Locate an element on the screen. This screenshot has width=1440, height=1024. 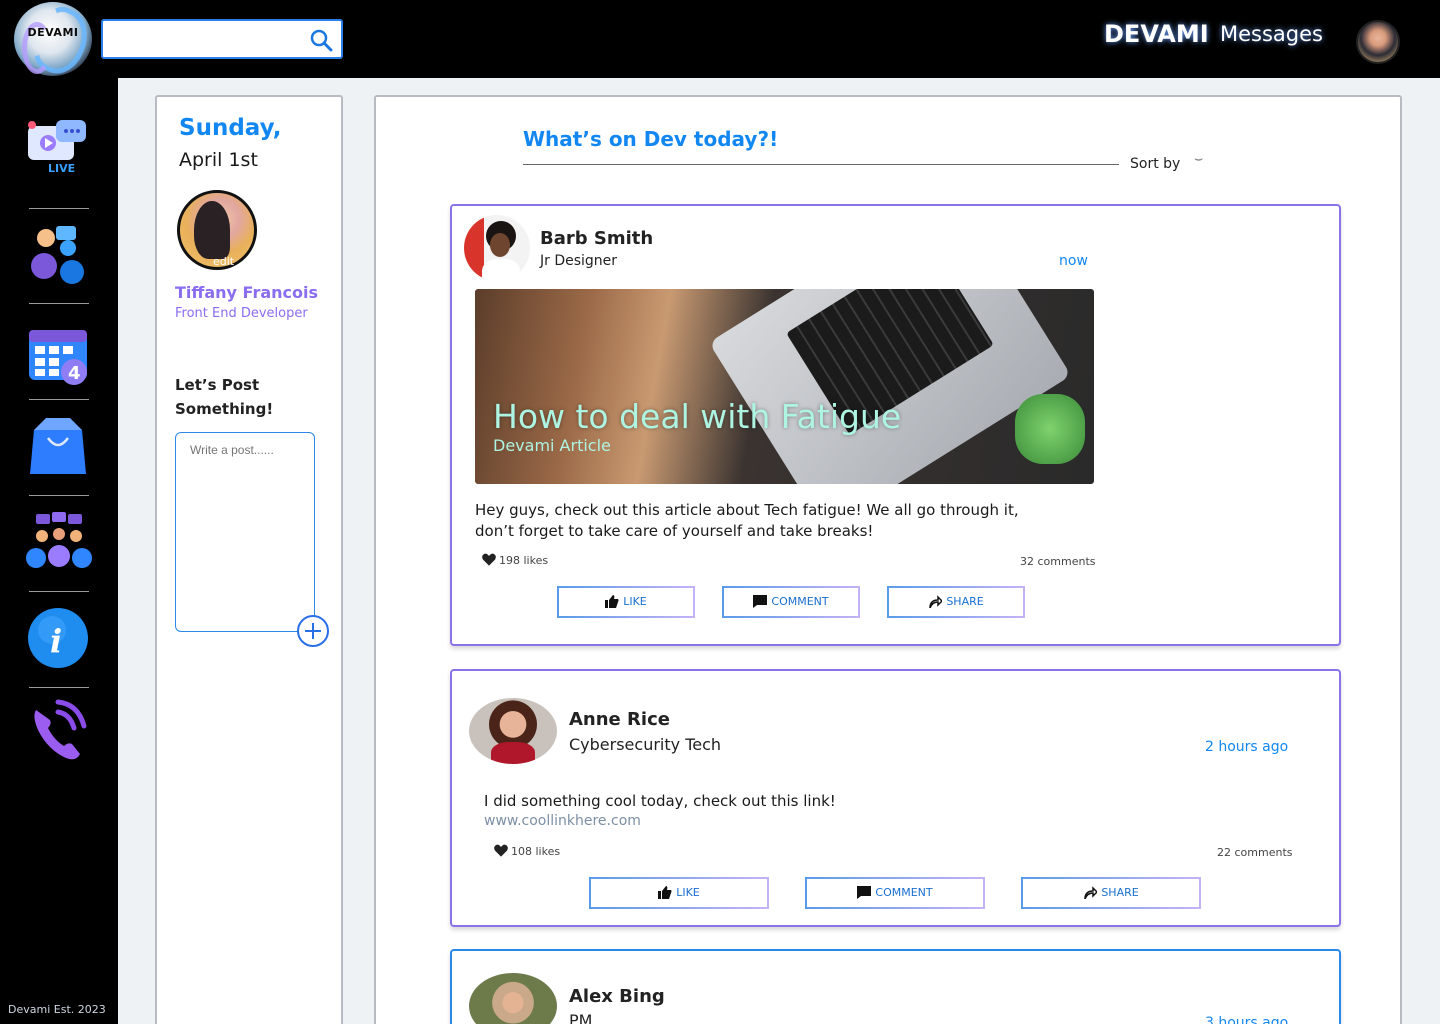
post-author-role: PM is located at coordinates (581, 1017).